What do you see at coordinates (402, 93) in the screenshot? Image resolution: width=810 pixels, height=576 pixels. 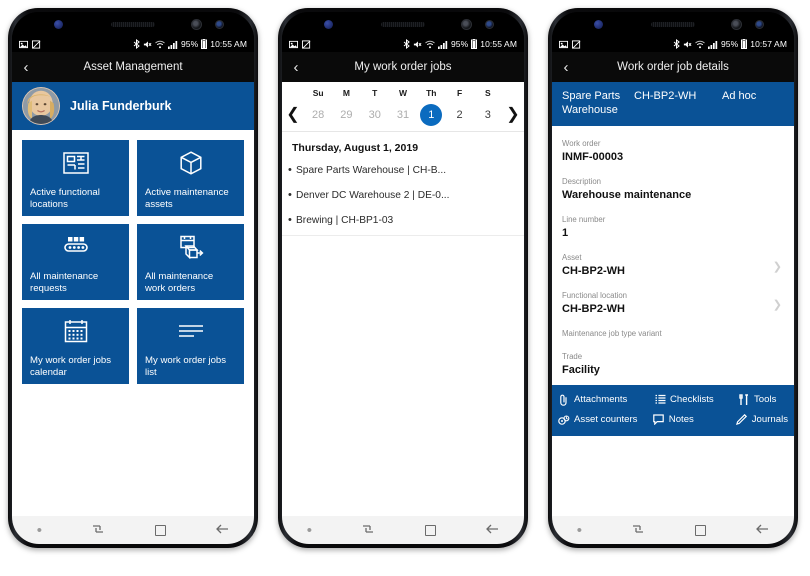 I see `day-header: W` at bounding box center [402, 93].